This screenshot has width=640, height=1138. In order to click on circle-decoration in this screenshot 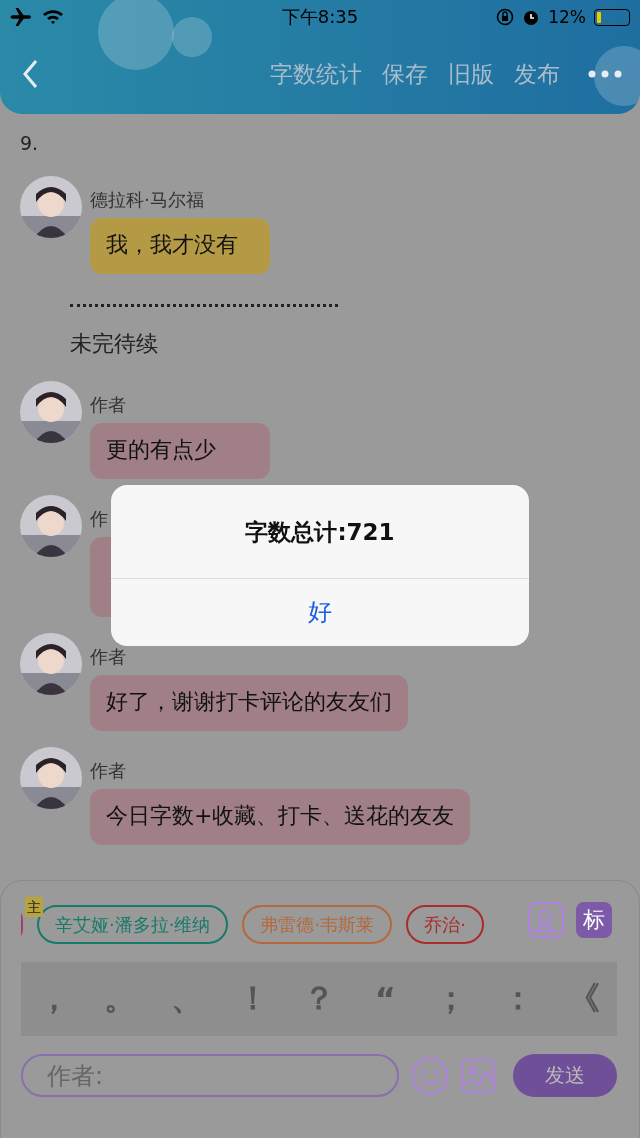, I will do `click(617, 76)`.